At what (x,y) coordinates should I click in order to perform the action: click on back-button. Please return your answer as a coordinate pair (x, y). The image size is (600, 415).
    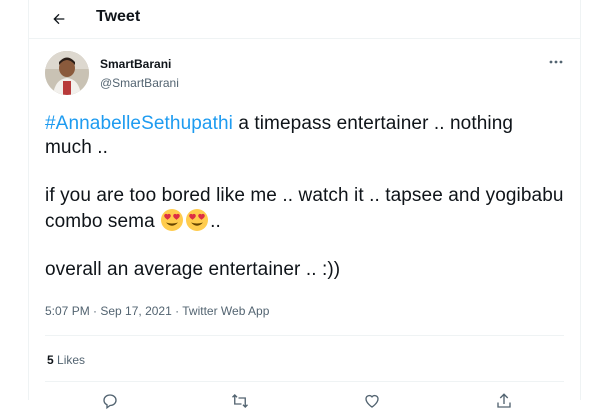
    Looking at the image, I should click on (59, 19).